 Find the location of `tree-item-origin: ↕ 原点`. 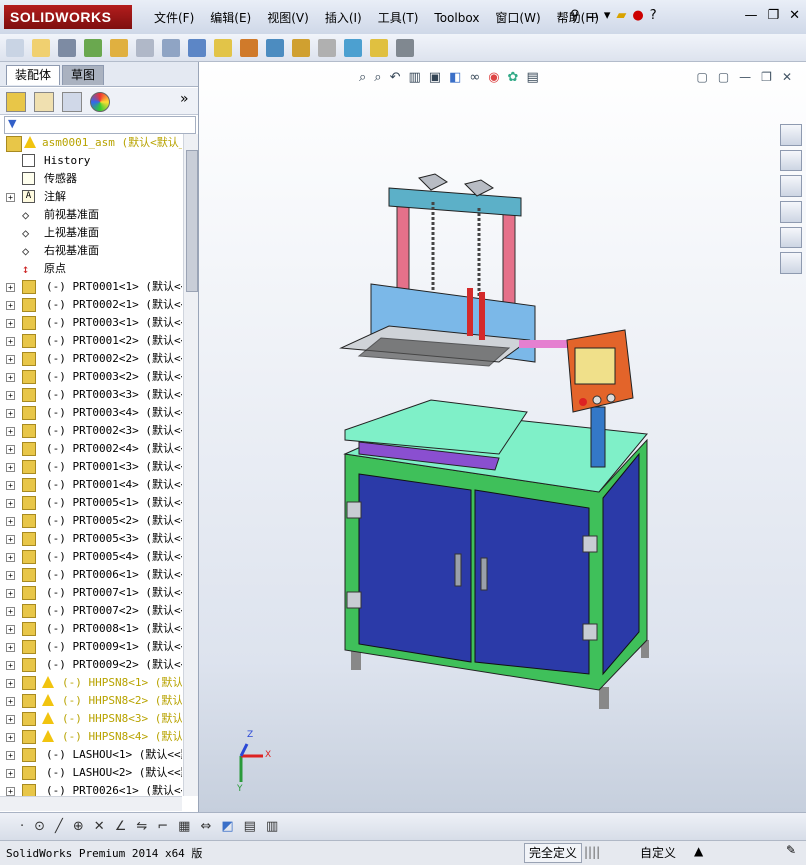

tree-item-origin: ↕ 原点 is located at coordinates (91, 269).